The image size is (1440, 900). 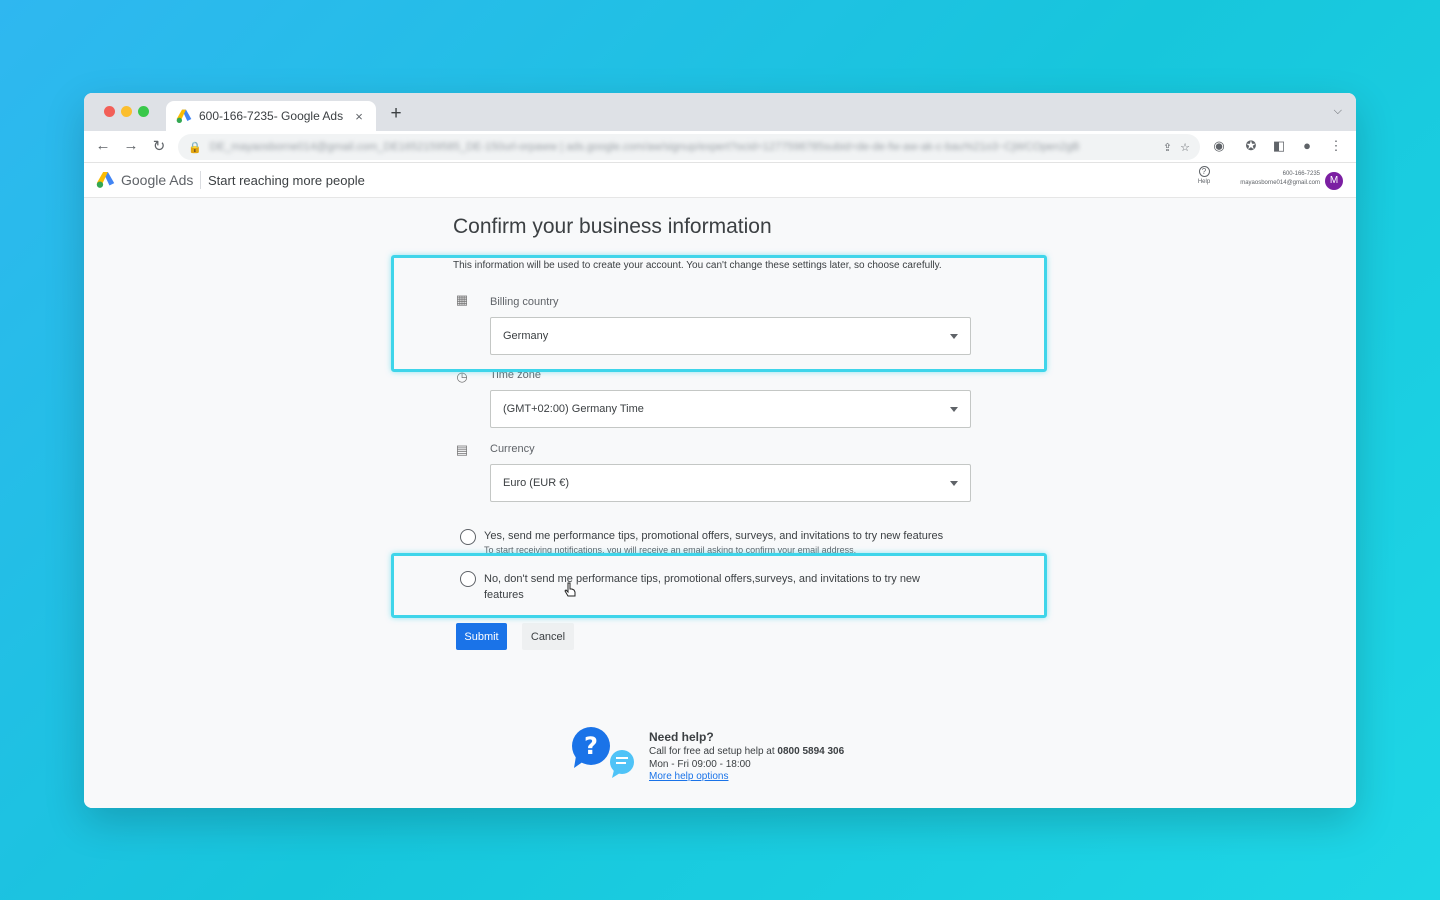 I want to click on hand-cursor-icon, so click(x=570, y=589).